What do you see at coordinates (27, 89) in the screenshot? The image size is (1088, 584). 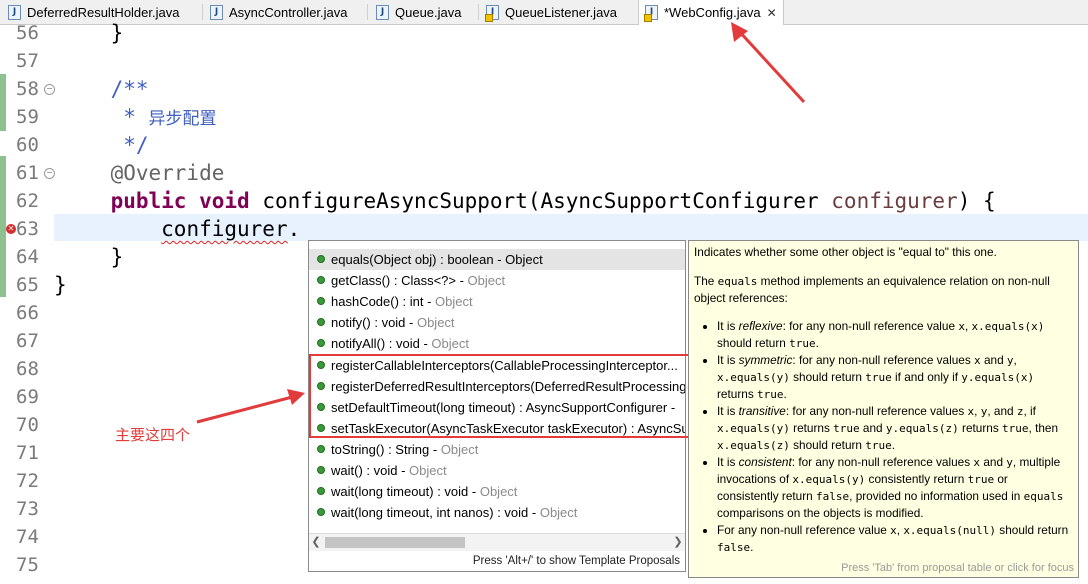 I see `line-number: 58` at bounding box center [27, 89].